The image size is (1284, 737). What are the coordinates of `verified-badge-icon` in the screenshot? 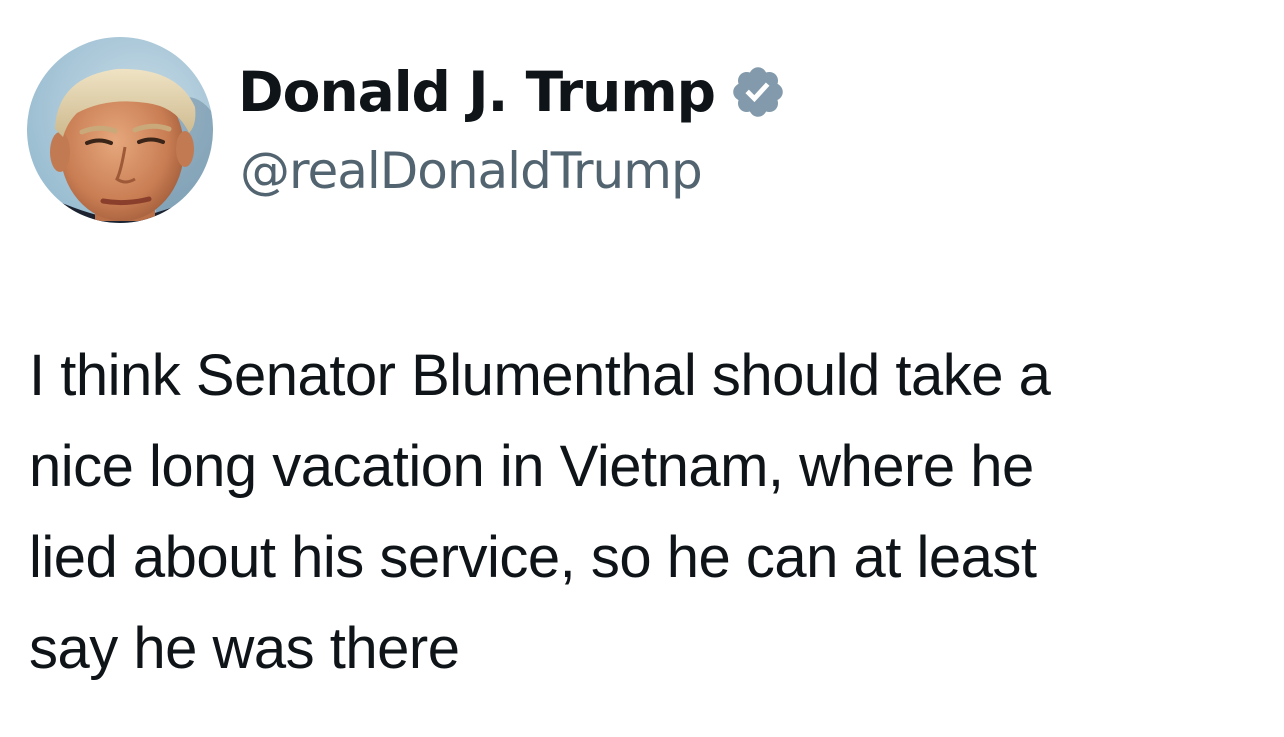 It's located at (758, 92).